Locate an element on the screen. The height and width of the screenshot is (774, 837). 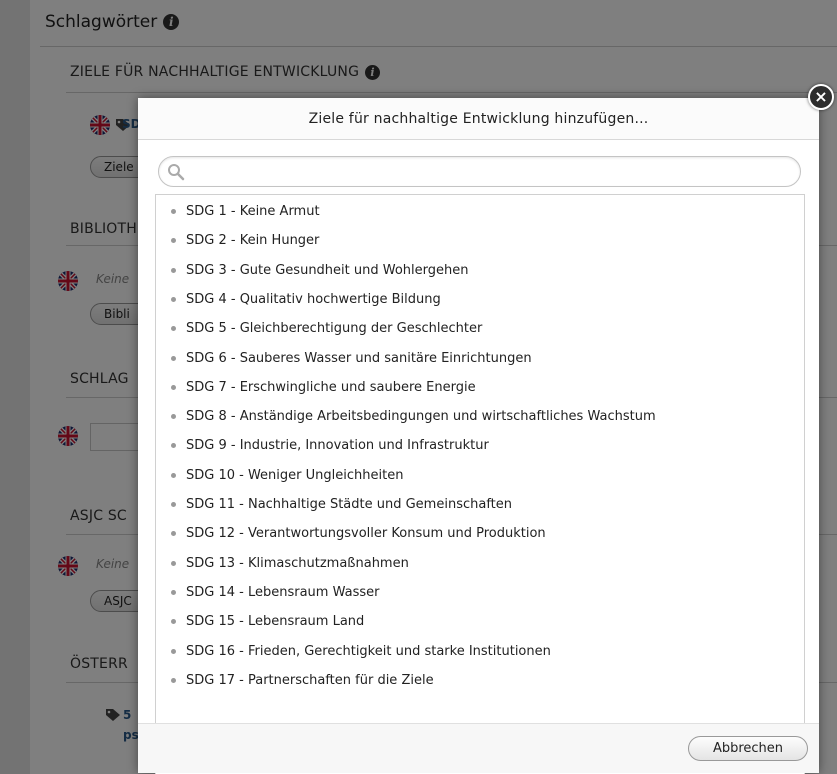
list-item: SDG 14 - Lebensraum Wasser is located at coordinates (480, 592).